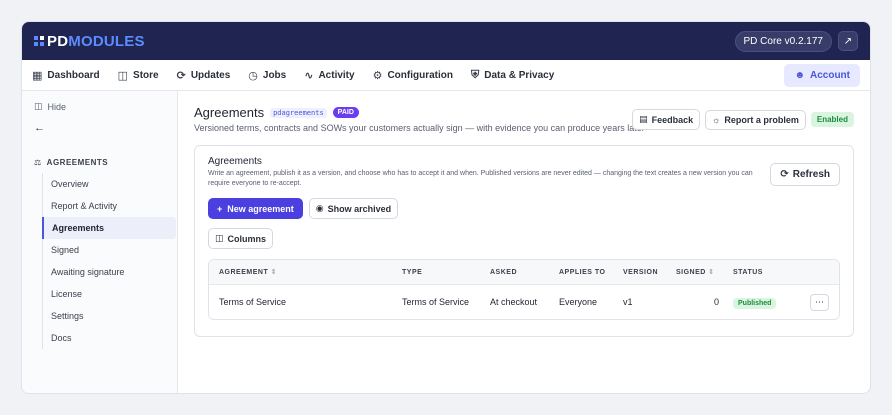 This screenshot has width=892, height=415. Describe the element at coordinates (73, 75) in the screenshot. I see `nav-label: Dashboard` at that location.